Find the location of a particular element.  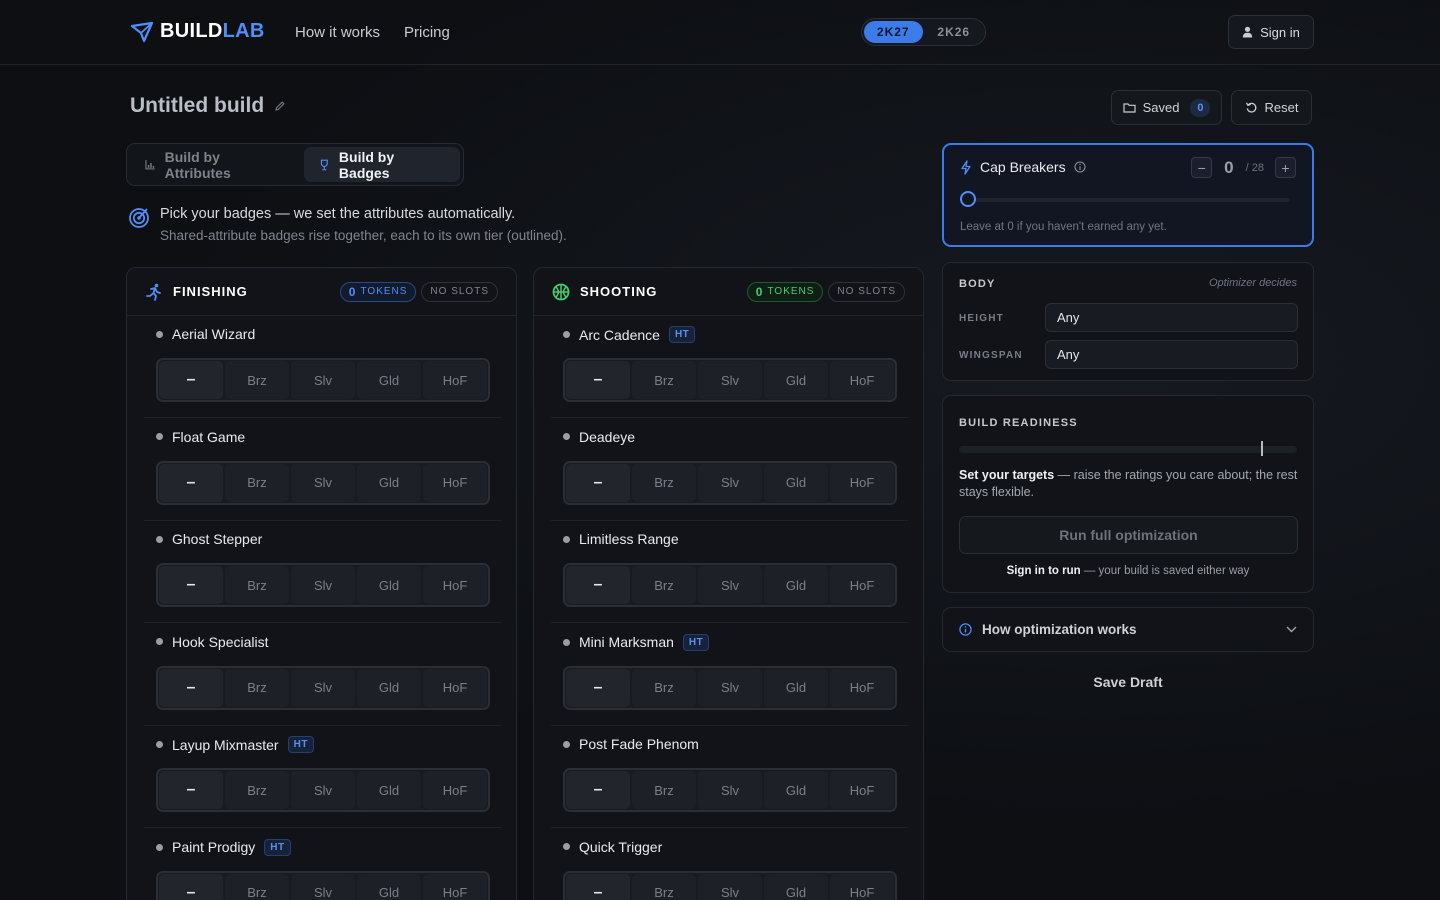

tab-build-by-attributes: Build by Attributes is located at coordinates (215, 164).